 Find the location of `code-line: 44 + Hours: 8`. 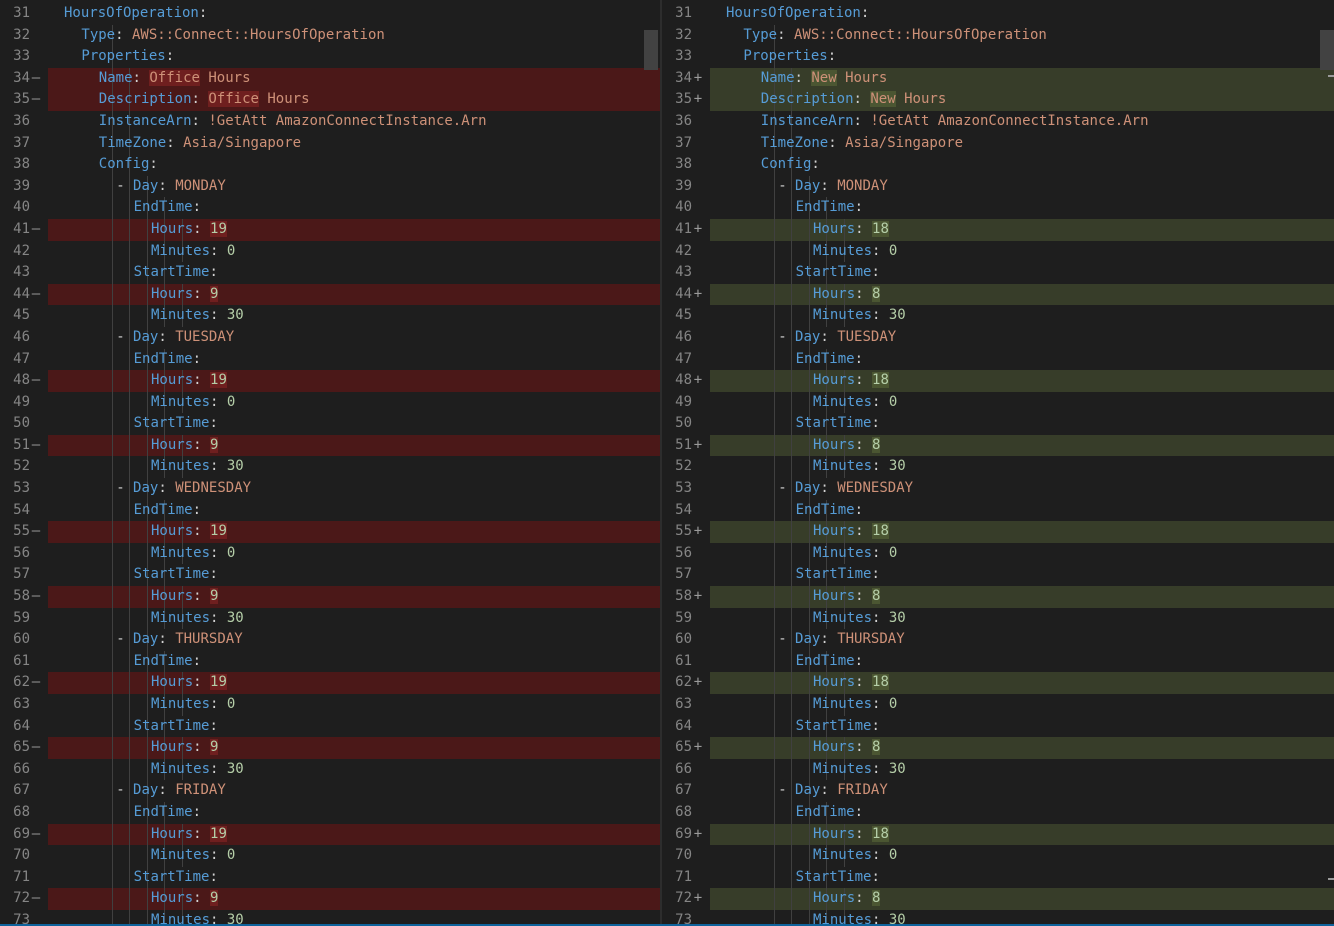

code-line: 44 + Hours: 8 is located at coordinates (998, 294).